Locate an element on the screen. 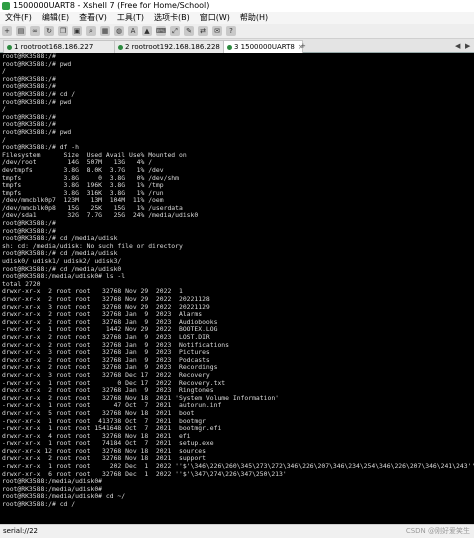 The image size is (474, 538). terminal-line: /dev/sda1 32G 7.7G 25G 24% /media/udisk0 is located at coordinates (100, 215).